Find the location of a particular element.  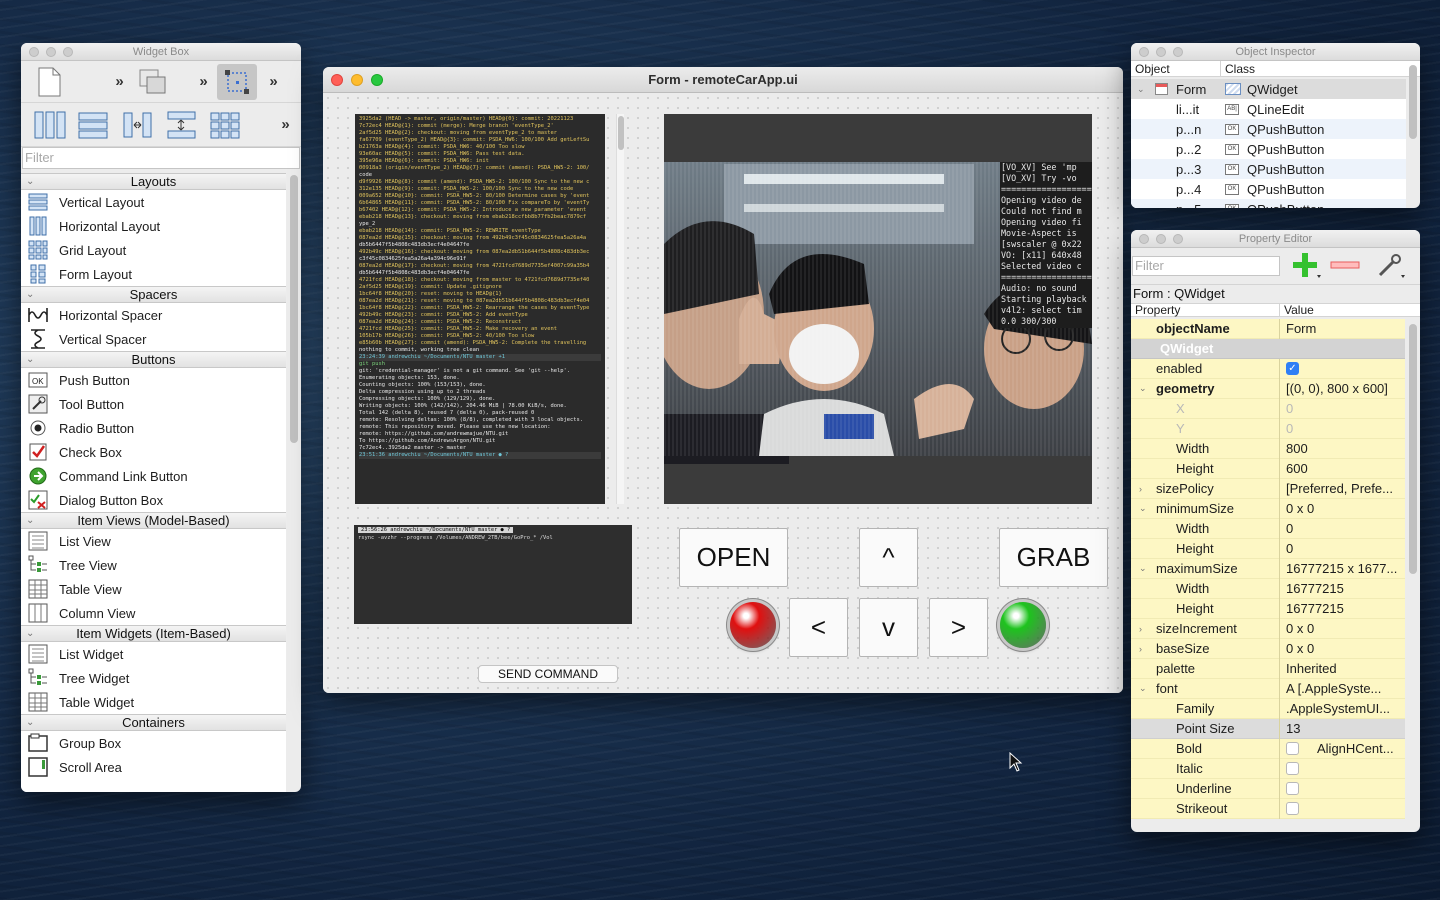

object-tree-row: li...it AB| QLineEdit is located at coordinates (1268, 109).